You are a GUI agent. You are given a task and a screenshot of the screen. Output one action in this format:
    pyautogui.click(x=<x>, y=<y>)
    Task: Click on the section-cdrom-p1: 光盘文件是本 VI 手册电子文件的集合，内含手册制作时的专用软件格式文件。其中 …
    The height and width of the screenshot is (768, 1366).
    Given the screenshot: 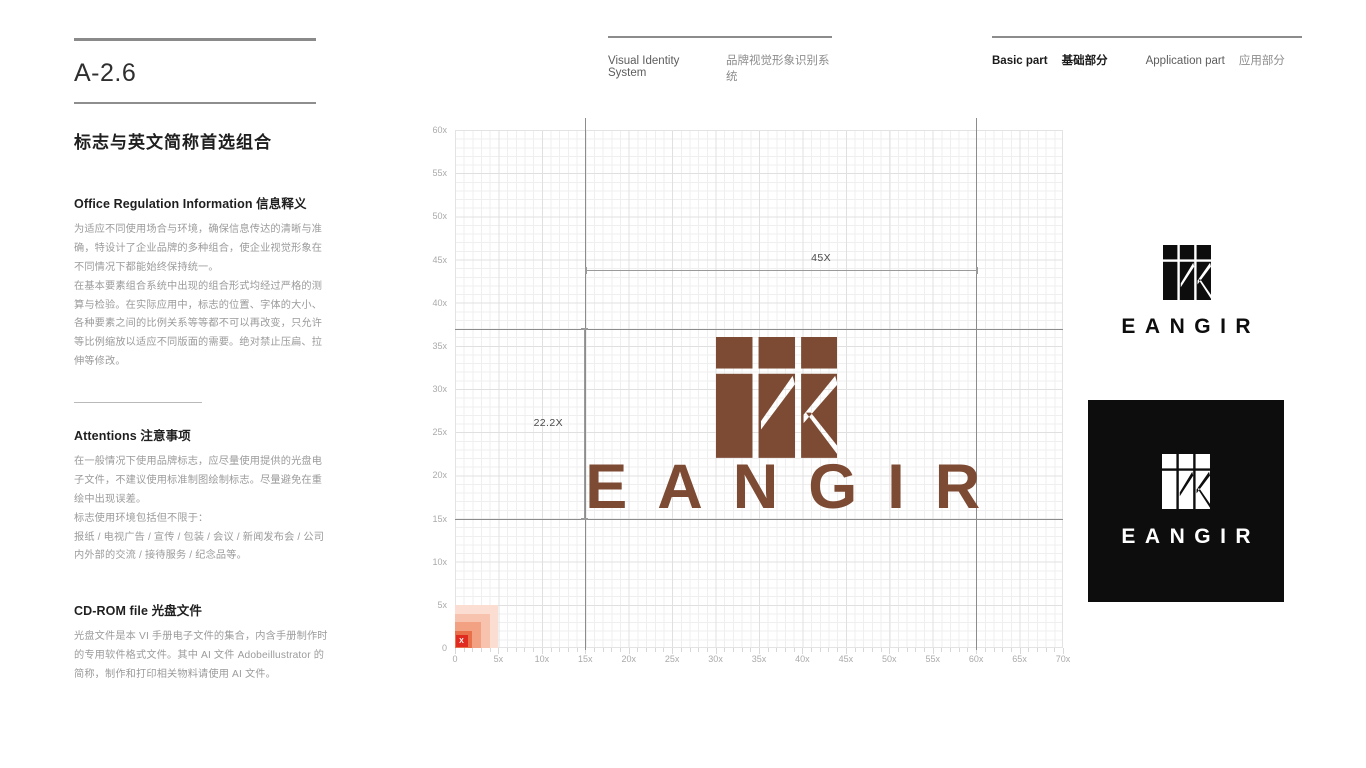 What is the action you would take?
    pyautogui.click(x=201, y=655)
    